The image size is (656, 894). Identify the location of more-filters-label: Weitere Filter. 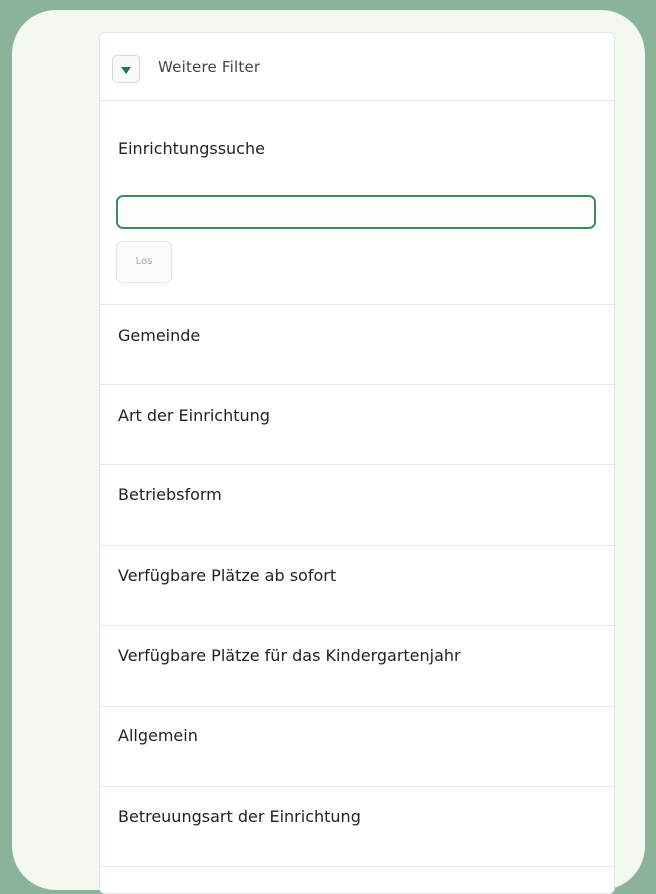
(209, 67).